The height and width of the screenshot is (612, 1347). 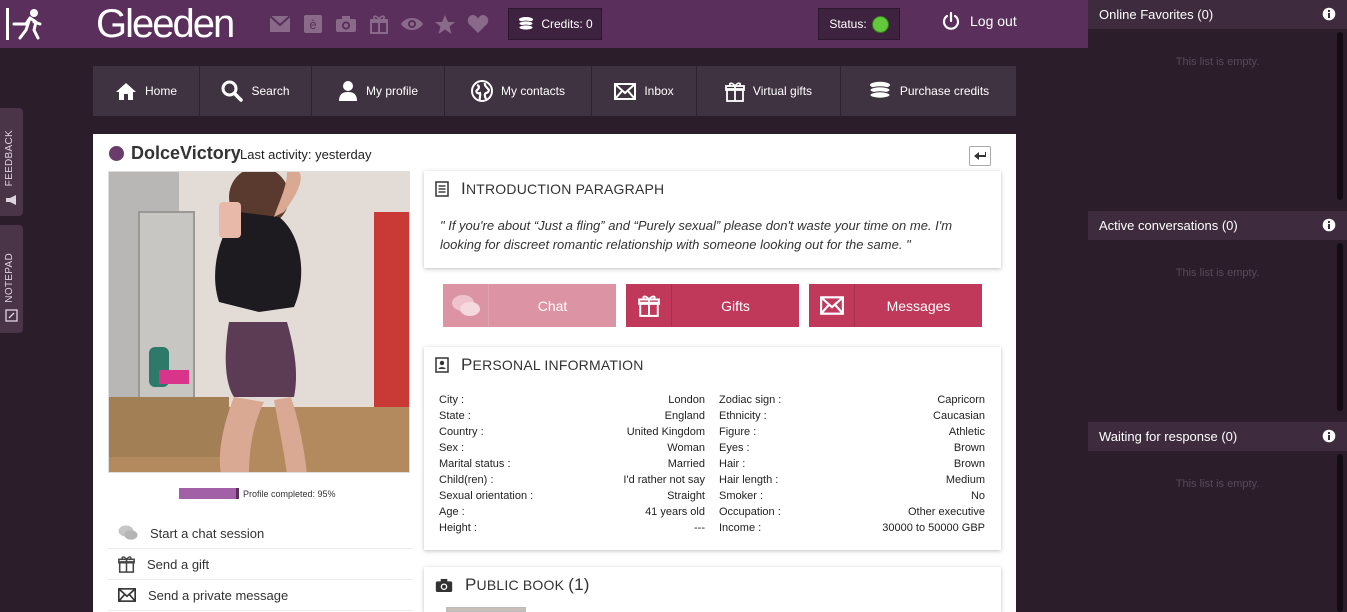 I want to click on info-row: Income : 30000 to 50000 GBP, so click(x=852, y=528).